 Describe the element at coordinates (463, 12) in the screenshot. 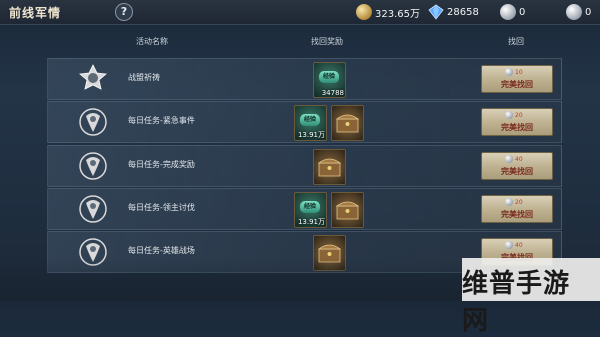

I see `diamond-amount: 28658` at that location.